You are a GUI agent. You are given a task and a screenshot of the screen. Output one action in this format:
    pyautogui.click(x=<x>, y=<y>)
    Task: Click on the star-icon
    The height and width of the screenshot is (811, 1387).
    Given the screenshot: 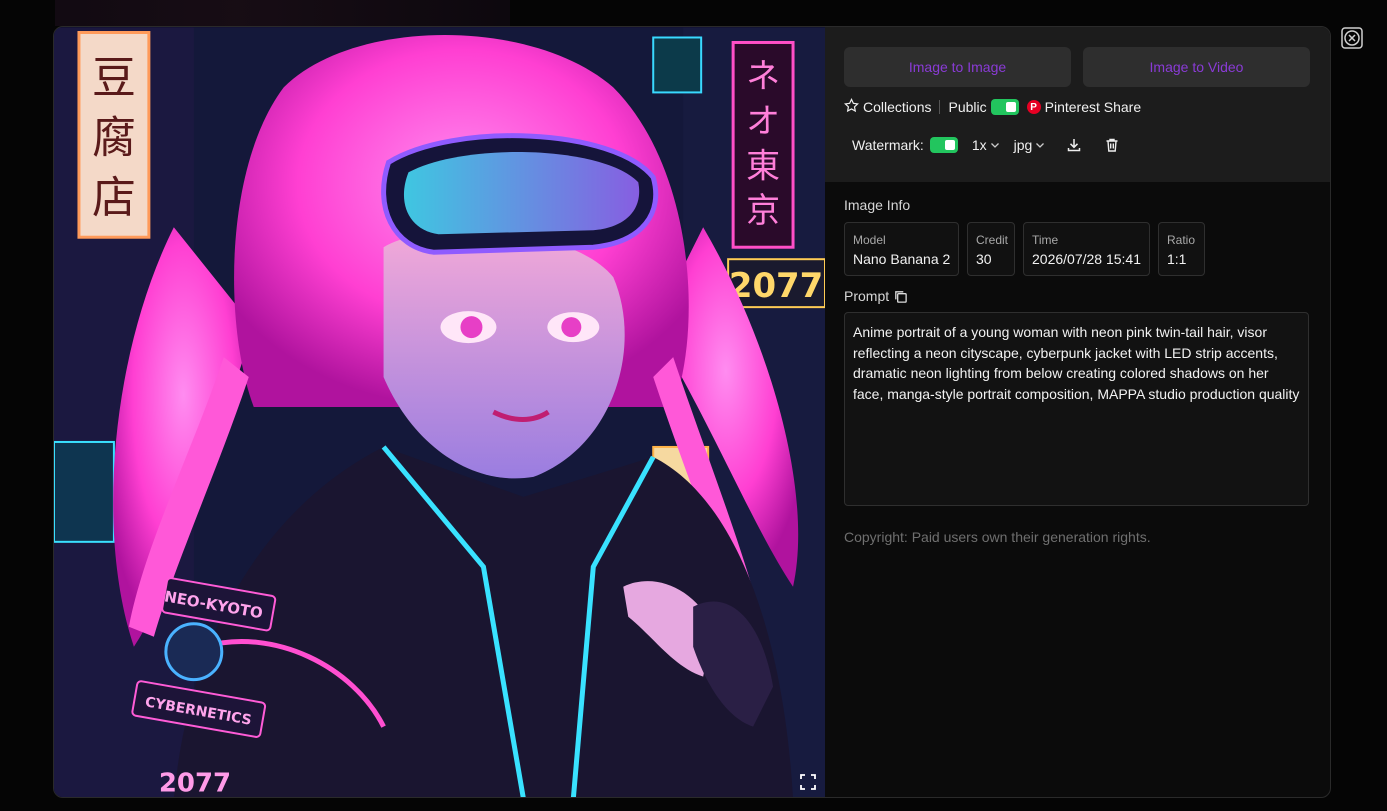 What is the action you would take?
    pyautogui.click(x=851, y=106)
    